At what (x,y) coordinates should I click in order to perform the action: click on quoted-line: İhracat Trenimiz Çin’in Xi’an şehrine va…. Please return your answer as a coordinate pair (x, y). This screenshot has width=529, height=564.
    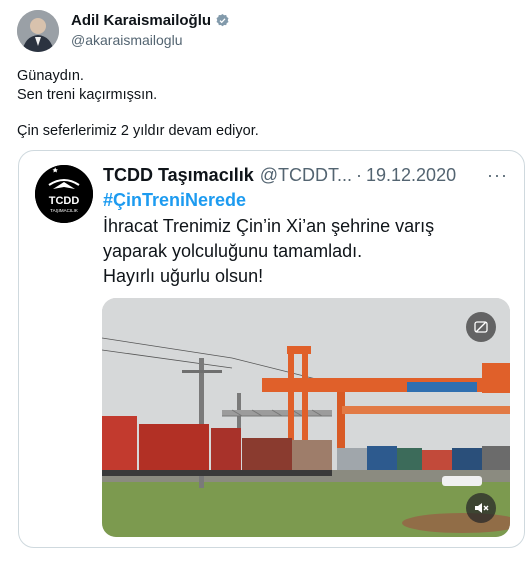
    Looking at the image, I should click on (269, 226).